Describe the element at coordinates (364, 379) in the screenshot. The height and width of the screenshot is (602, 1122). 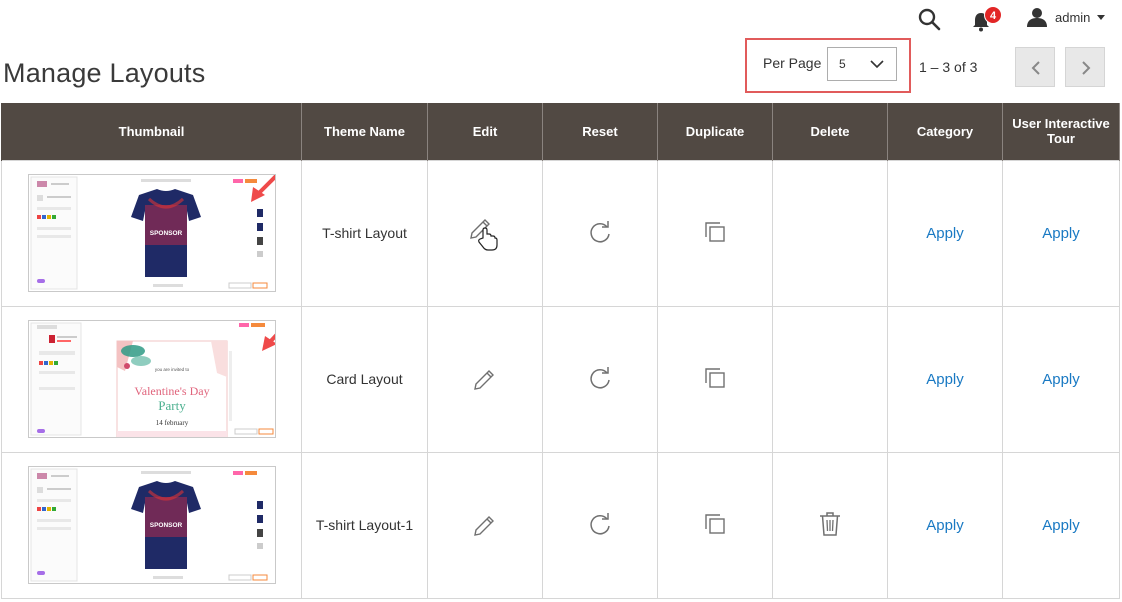
I see `theme-name-cell: Card Layout` at that location.